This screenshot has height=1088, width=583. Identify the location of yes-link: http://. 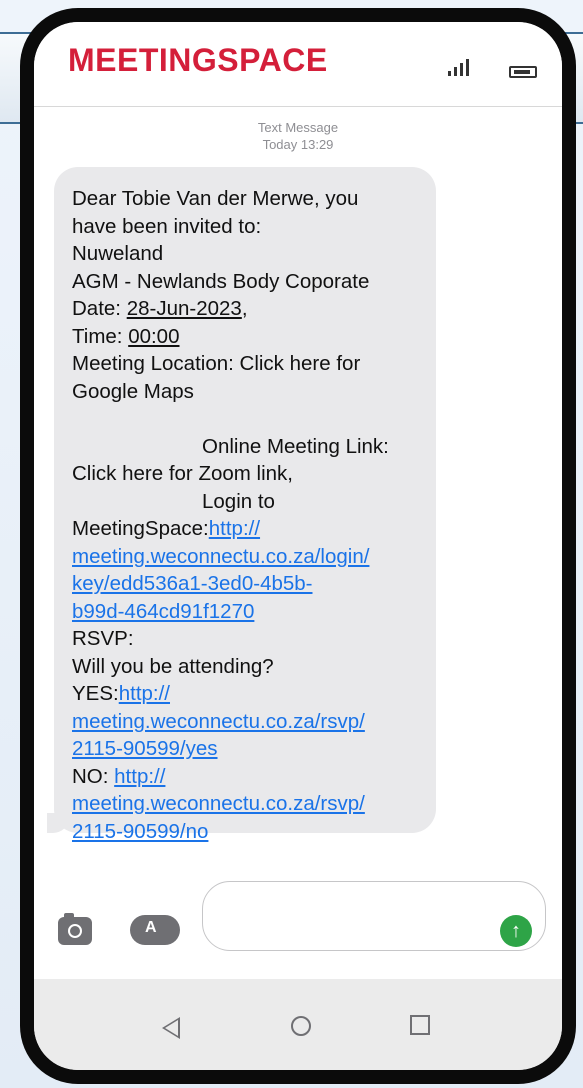
(144, 693).